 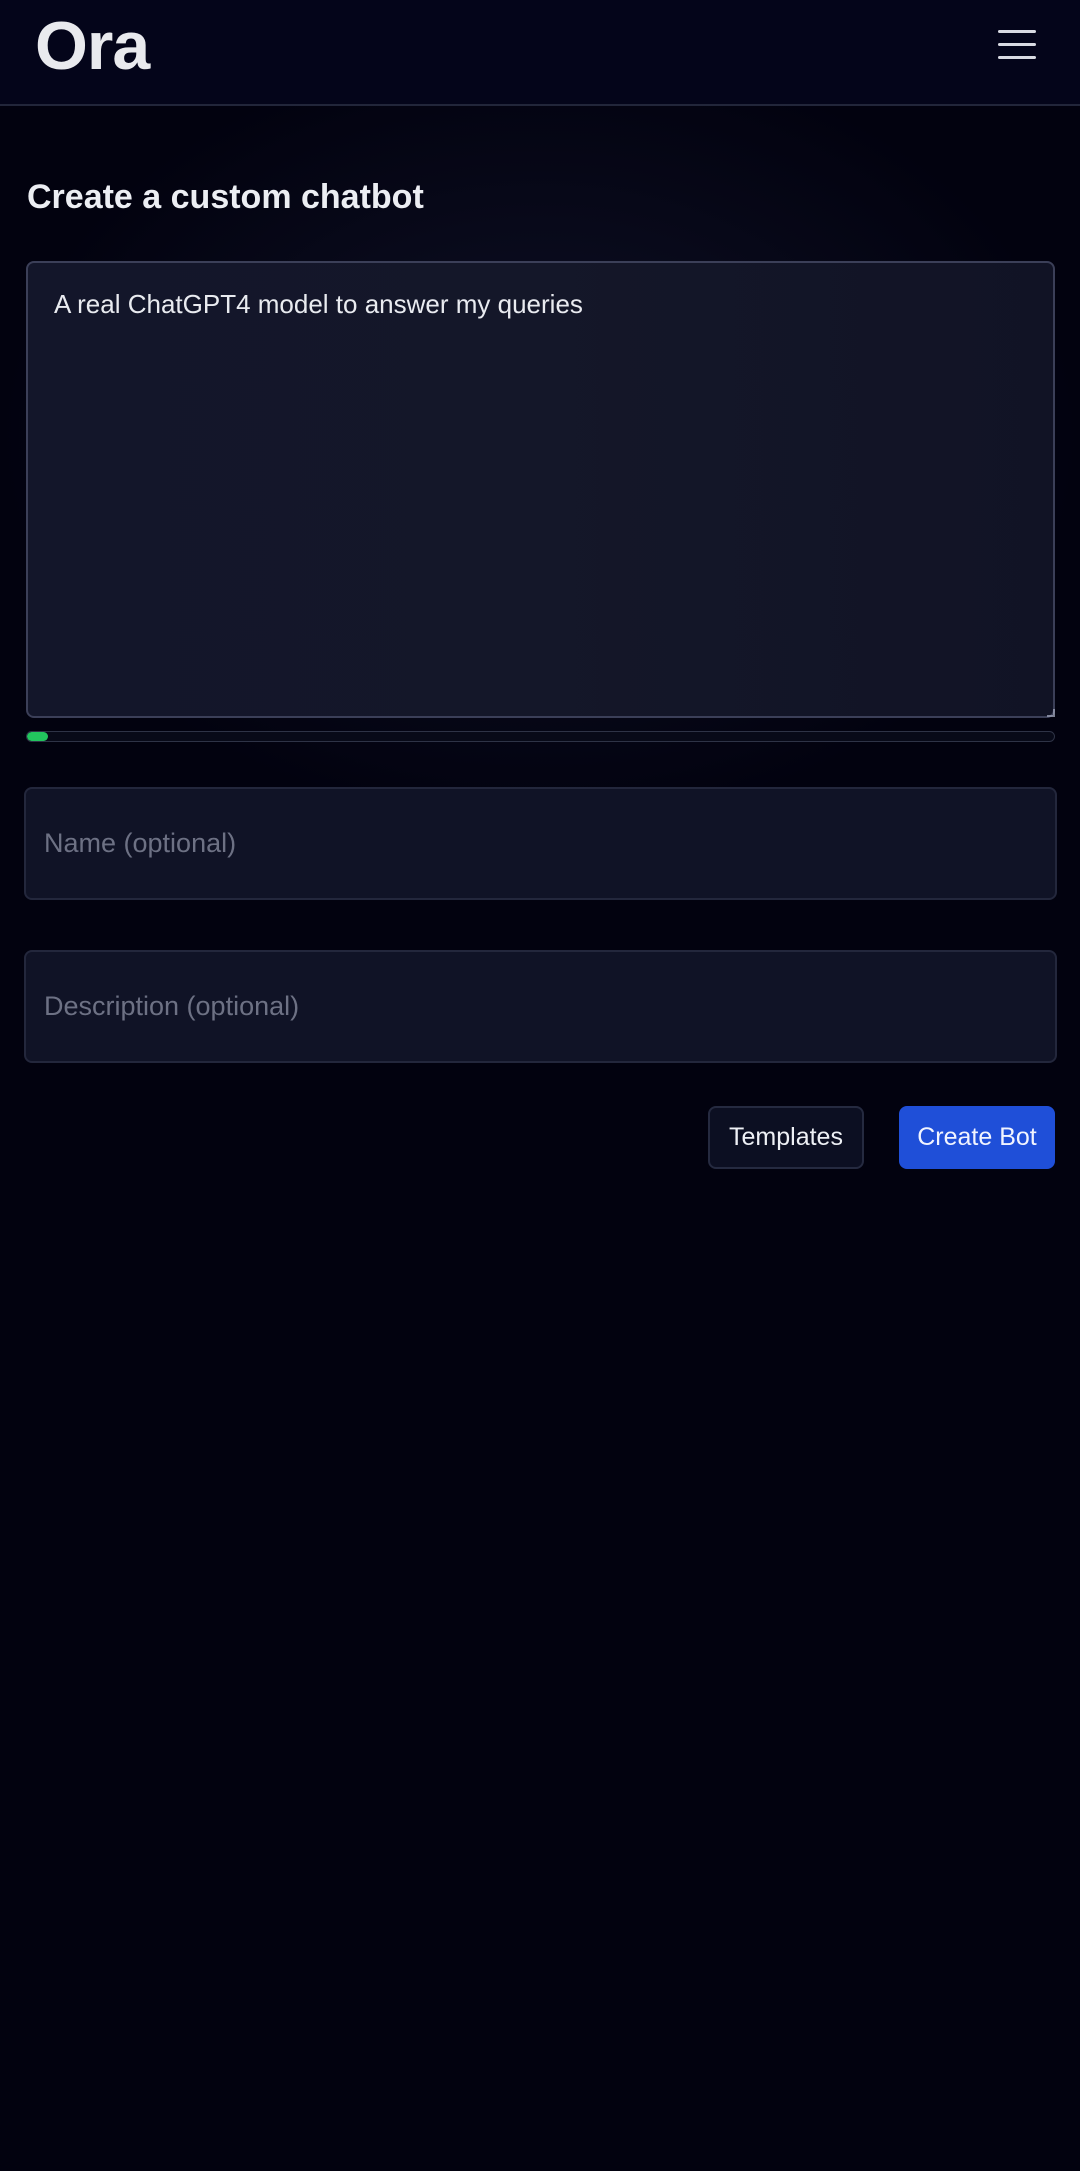 What do you see at coordinates (540, 1006) in the screenshot?
I see `description-input` at bounding box center [540, 1006].